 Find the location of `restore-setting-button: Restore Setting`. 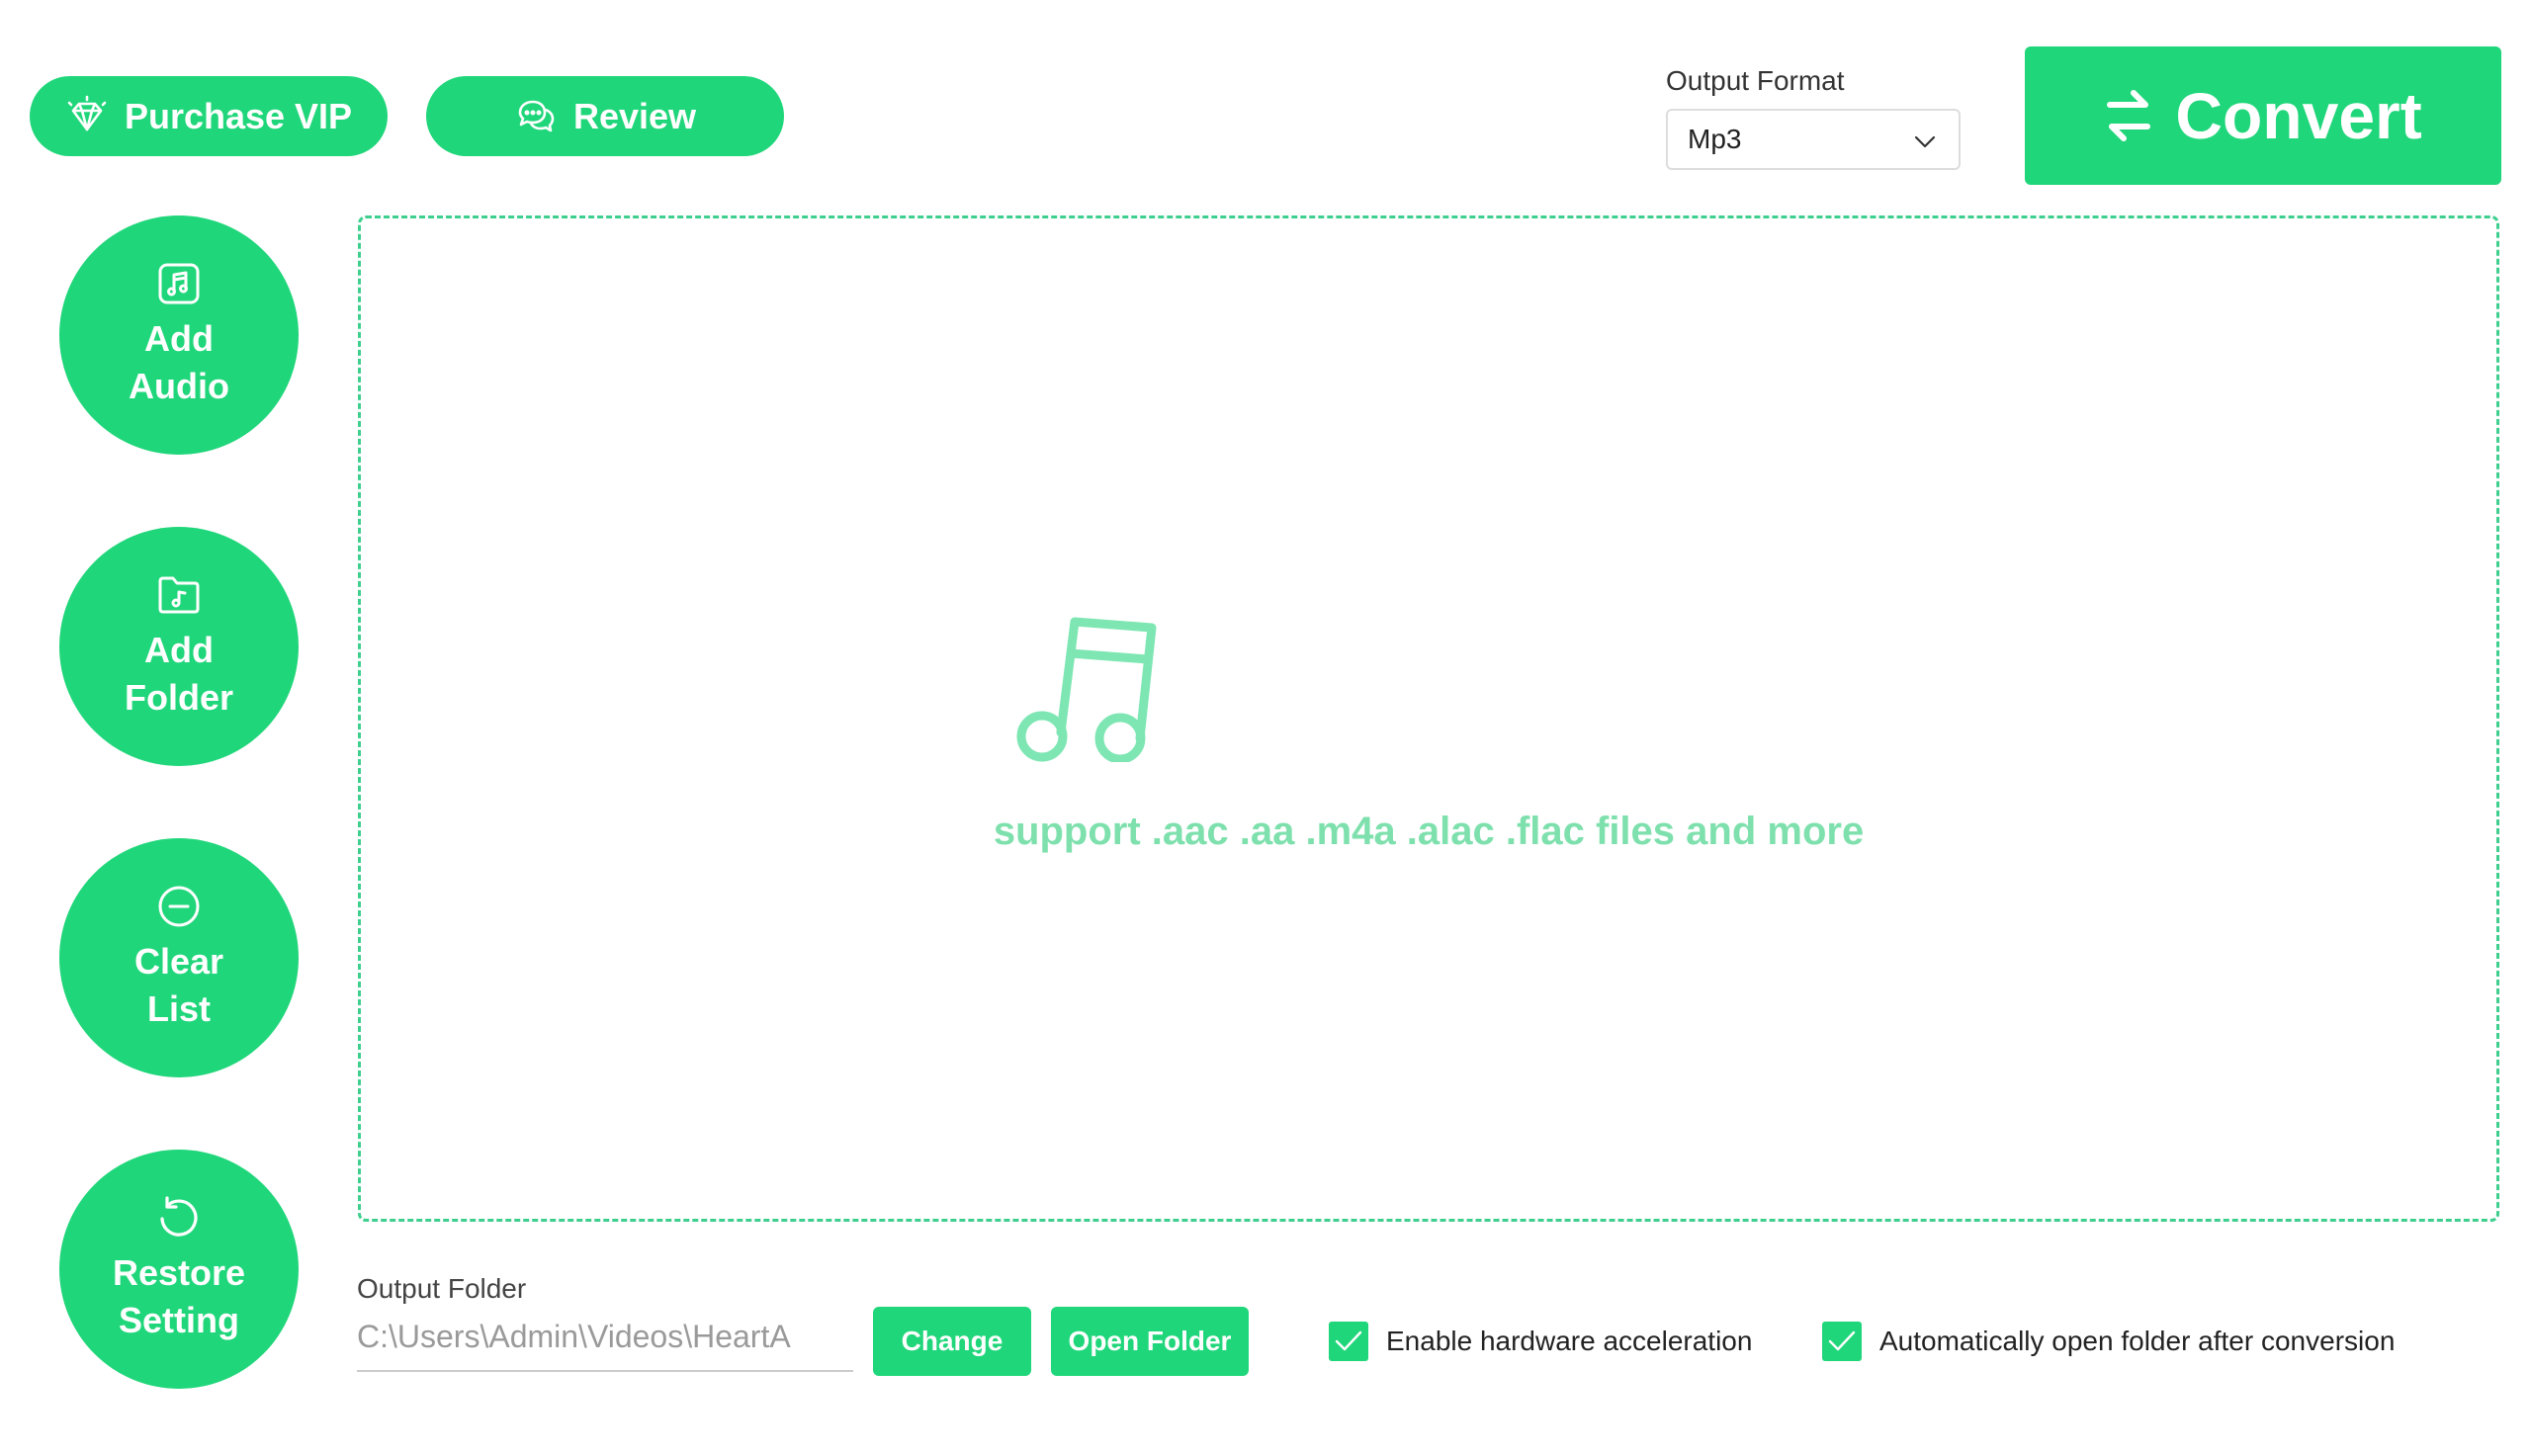

restore-setting-button: Restore Setting is located at coordinates (179, 1269).